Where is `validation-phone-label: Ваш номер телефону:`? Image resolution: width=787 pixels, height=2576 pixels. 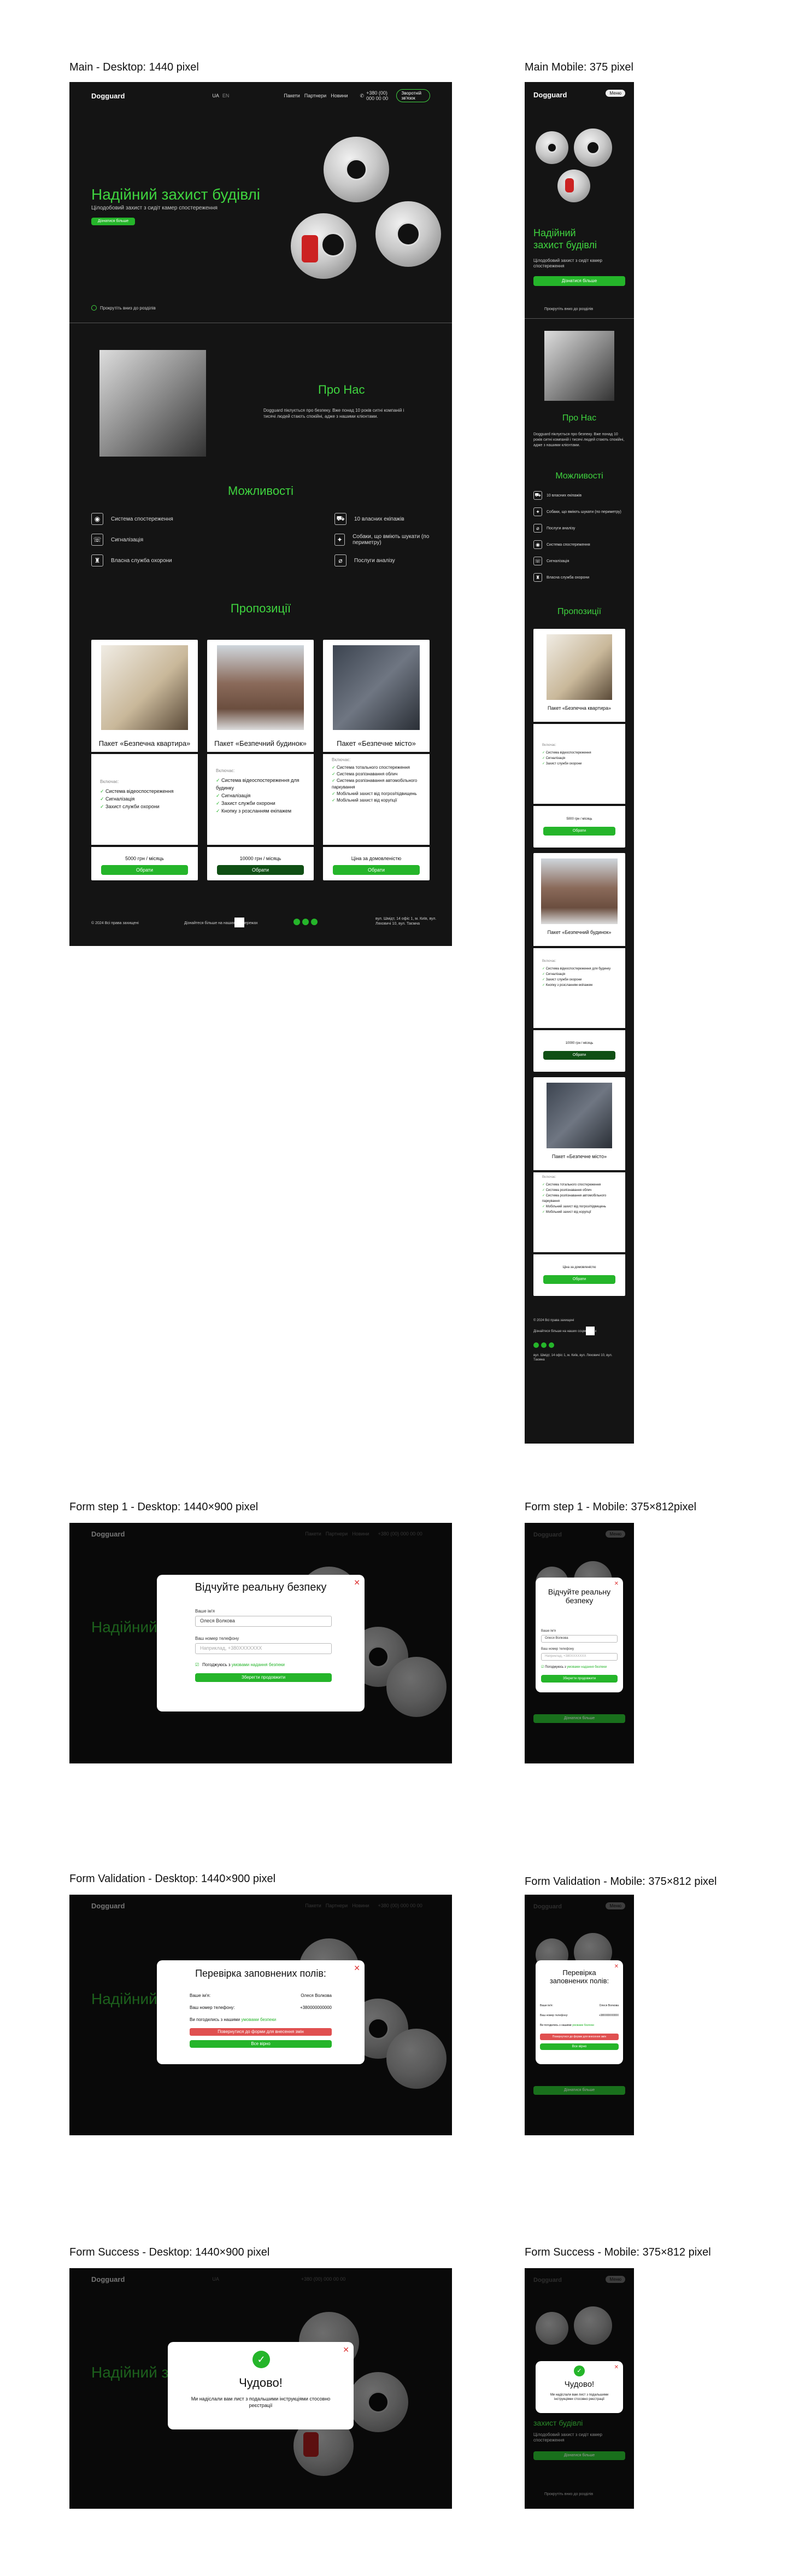
validation-phone-label: Ваш номер телефону: is located at coordinates (212, 2007).